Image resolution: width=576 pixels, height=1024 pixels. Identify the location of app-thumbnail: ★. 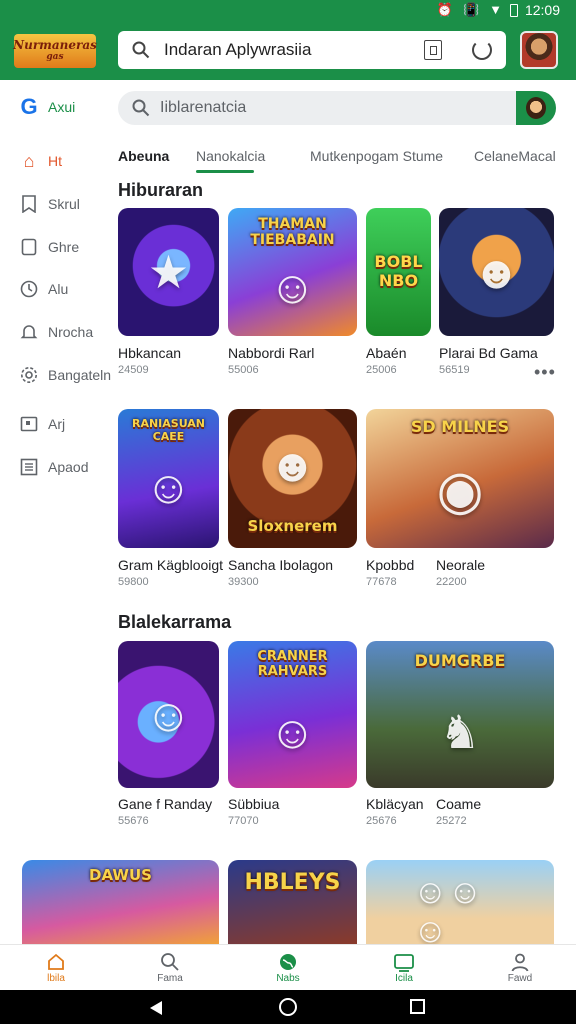
(168, 272).